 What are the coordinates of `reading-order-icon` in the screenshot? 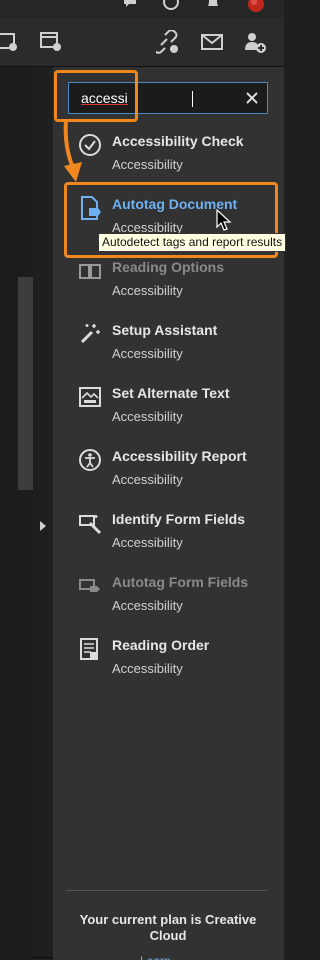 It's located at (89, 649).